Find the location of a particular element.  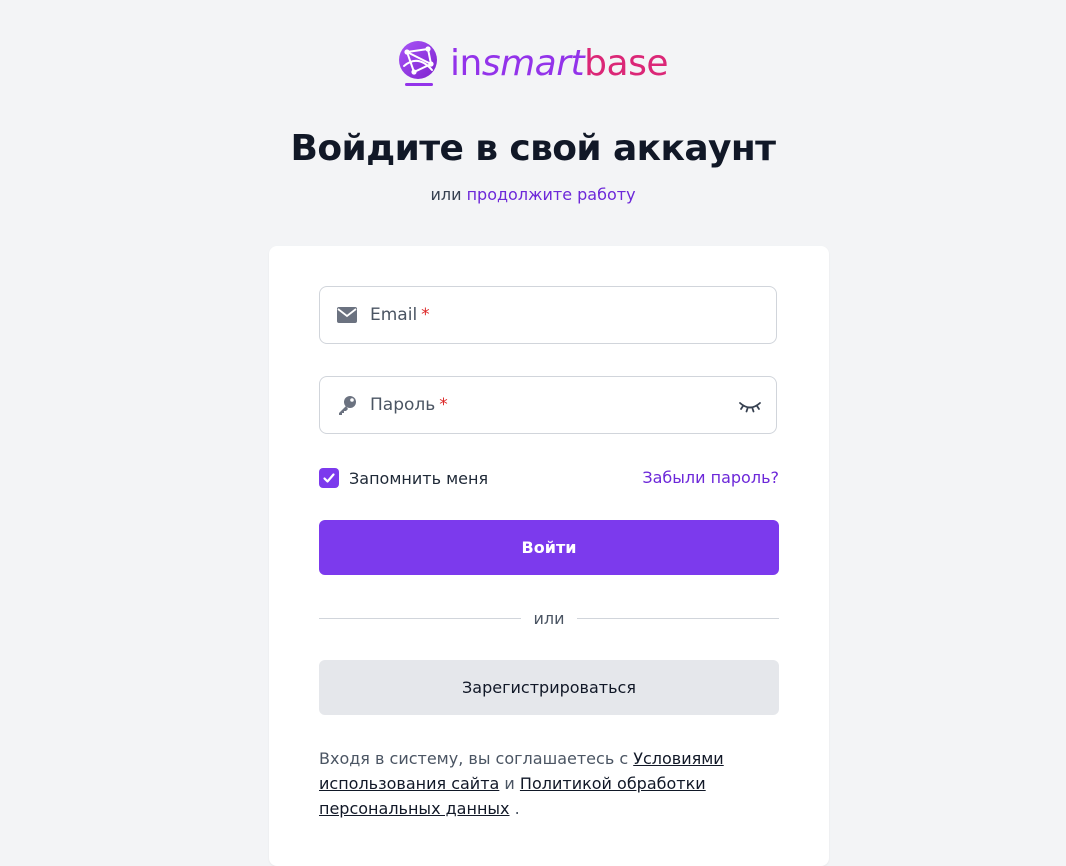

email-placeholder-text: Email is located at coordinates (394, 315).